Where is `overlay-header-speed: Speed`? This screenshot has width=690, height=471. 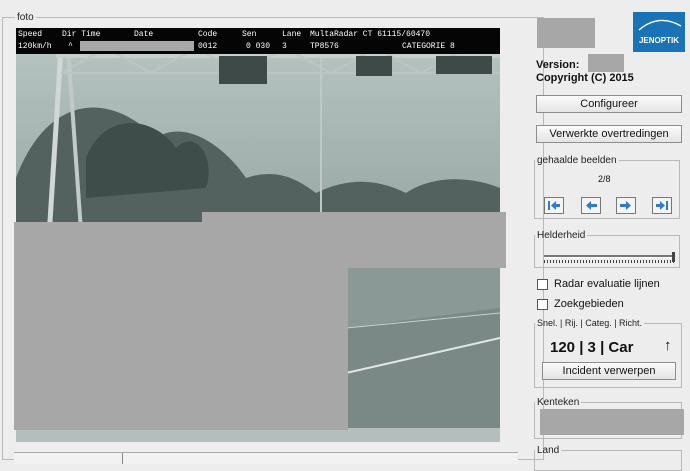
overlay-header-speed: Speed is located at coordinates (30, 34).